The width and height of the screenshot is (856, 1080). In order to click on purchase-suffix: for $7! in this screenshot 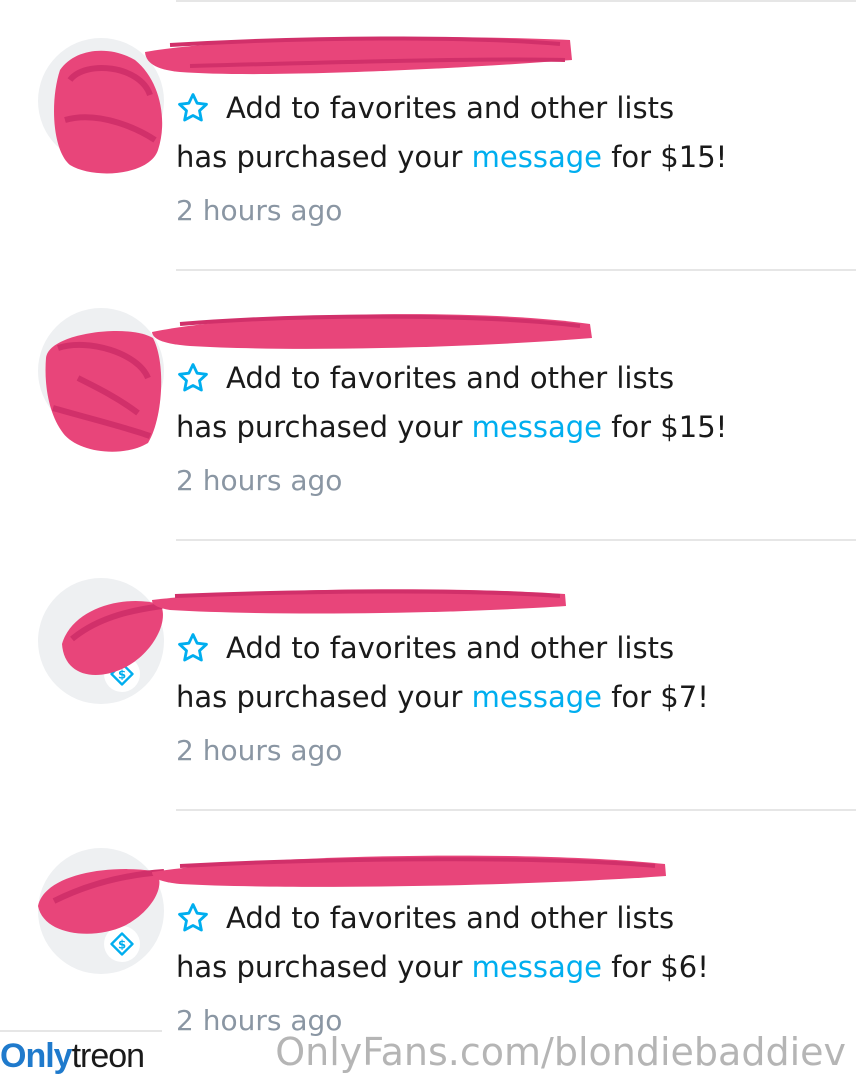, I will do `click(660, 697)`.